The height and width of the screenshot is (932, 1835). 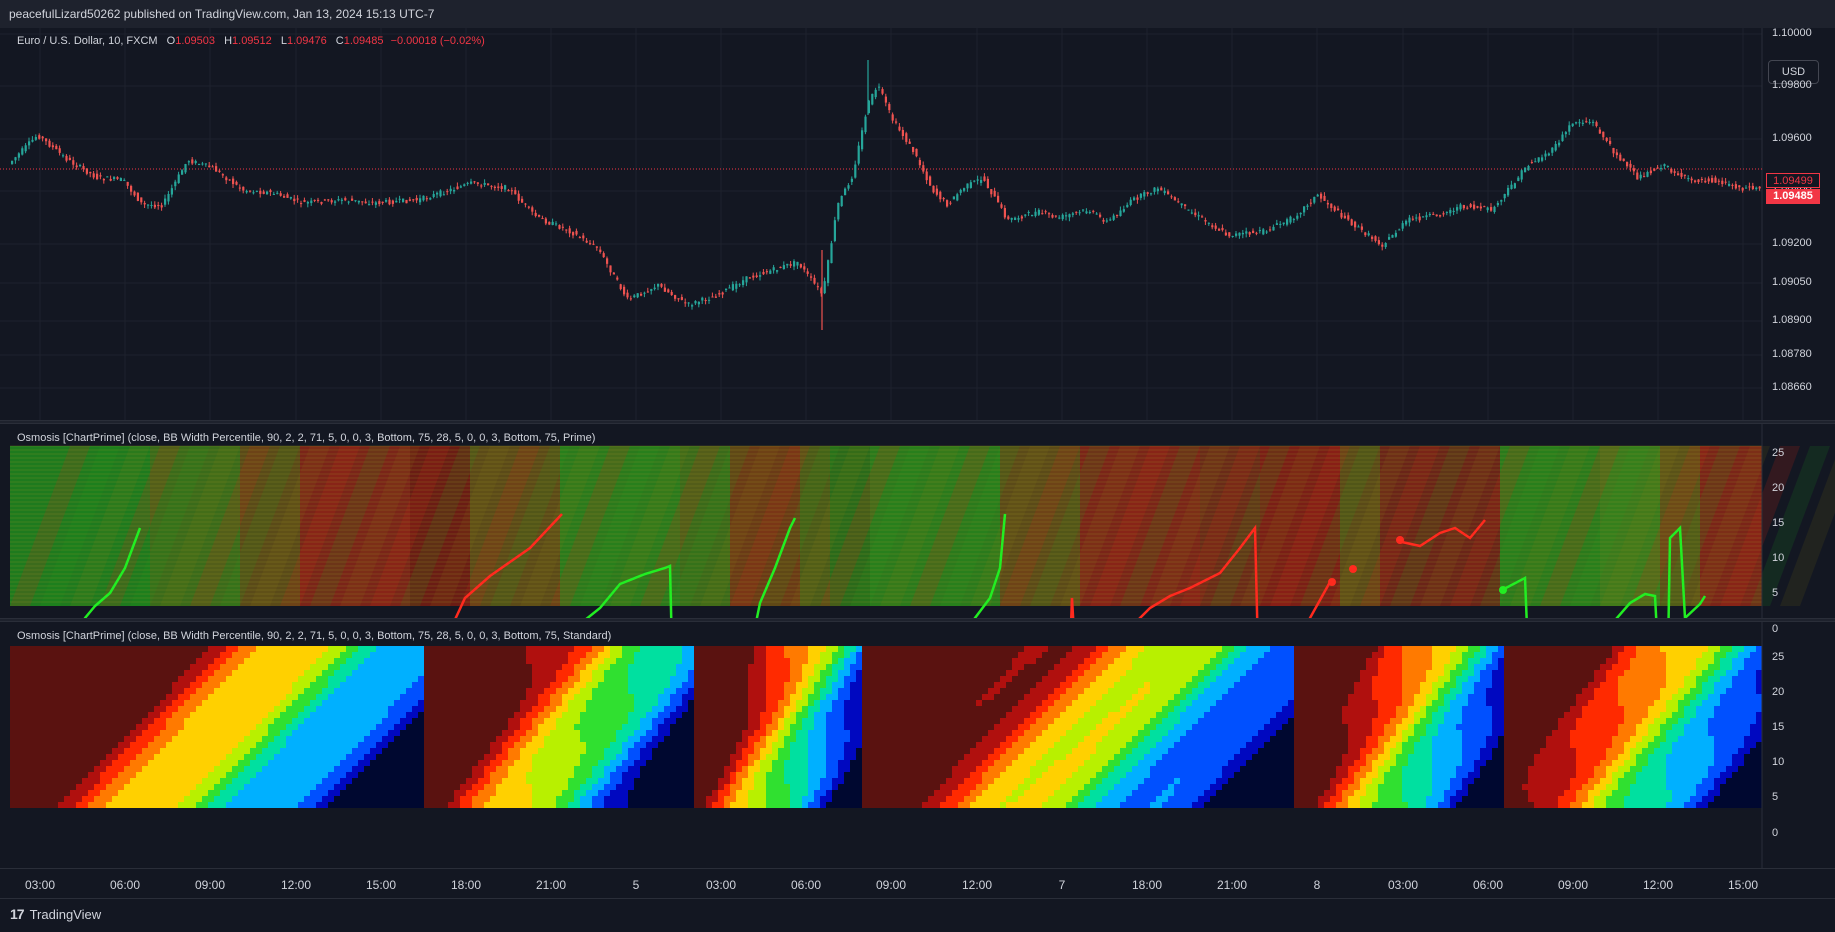 I want to click on change-value: −0.00018 (−0.02%), so click(x=438, y=41).